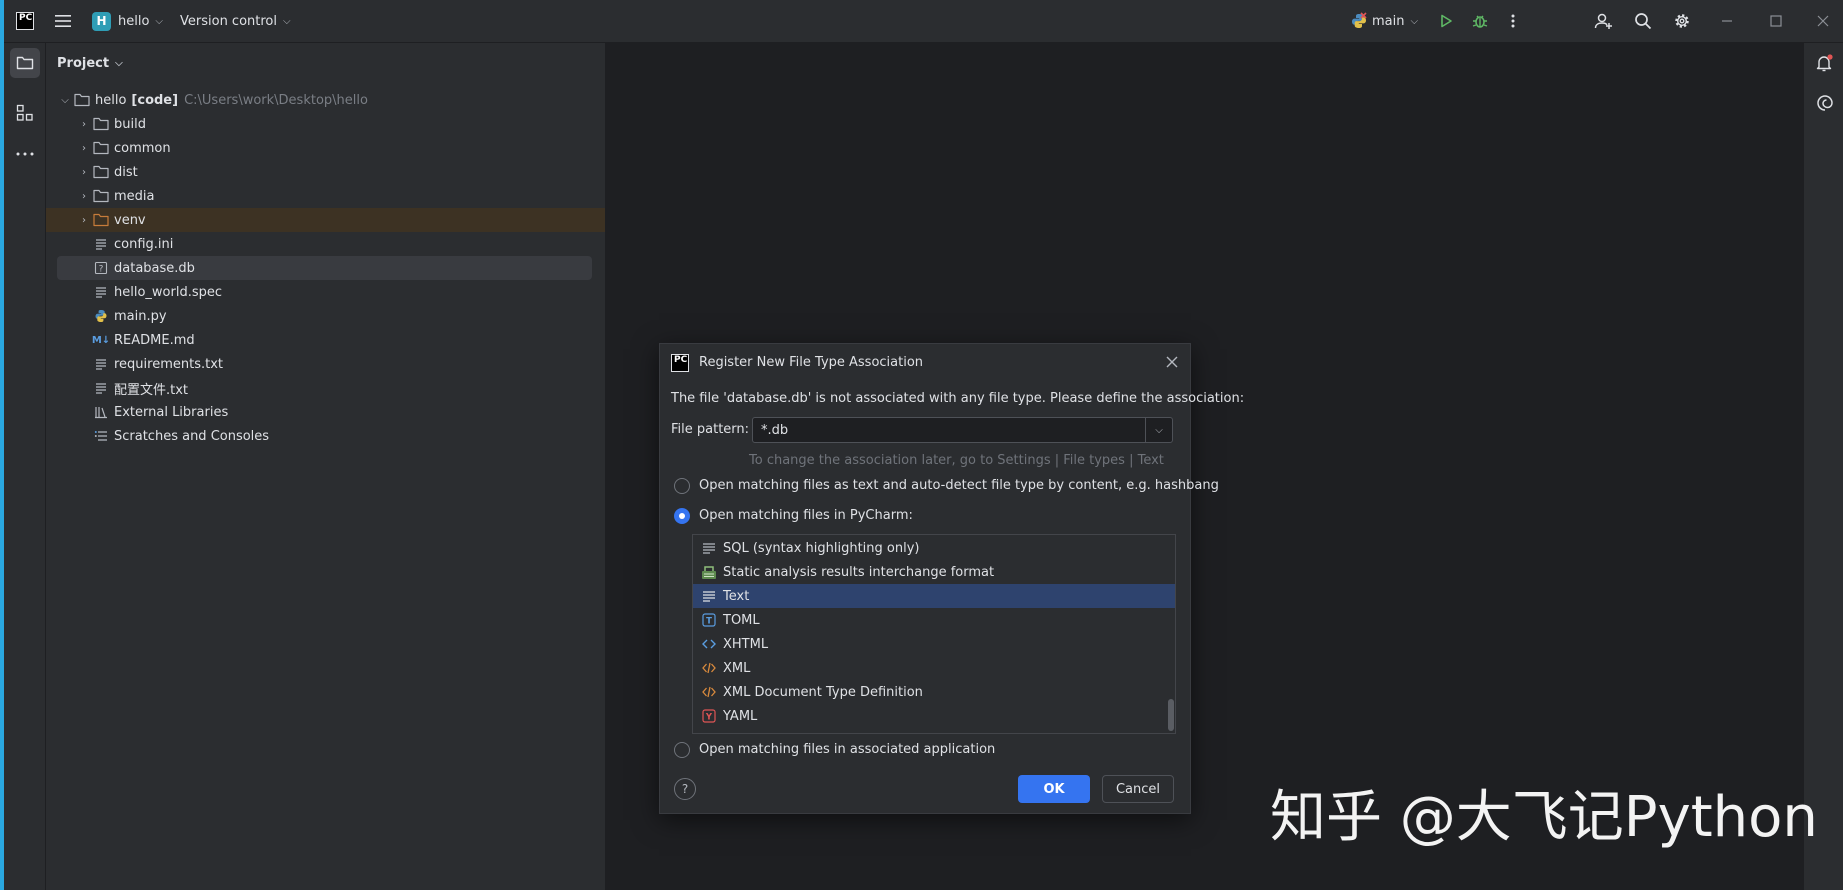  I want to click on structure-tool-button, so click(25, 115).